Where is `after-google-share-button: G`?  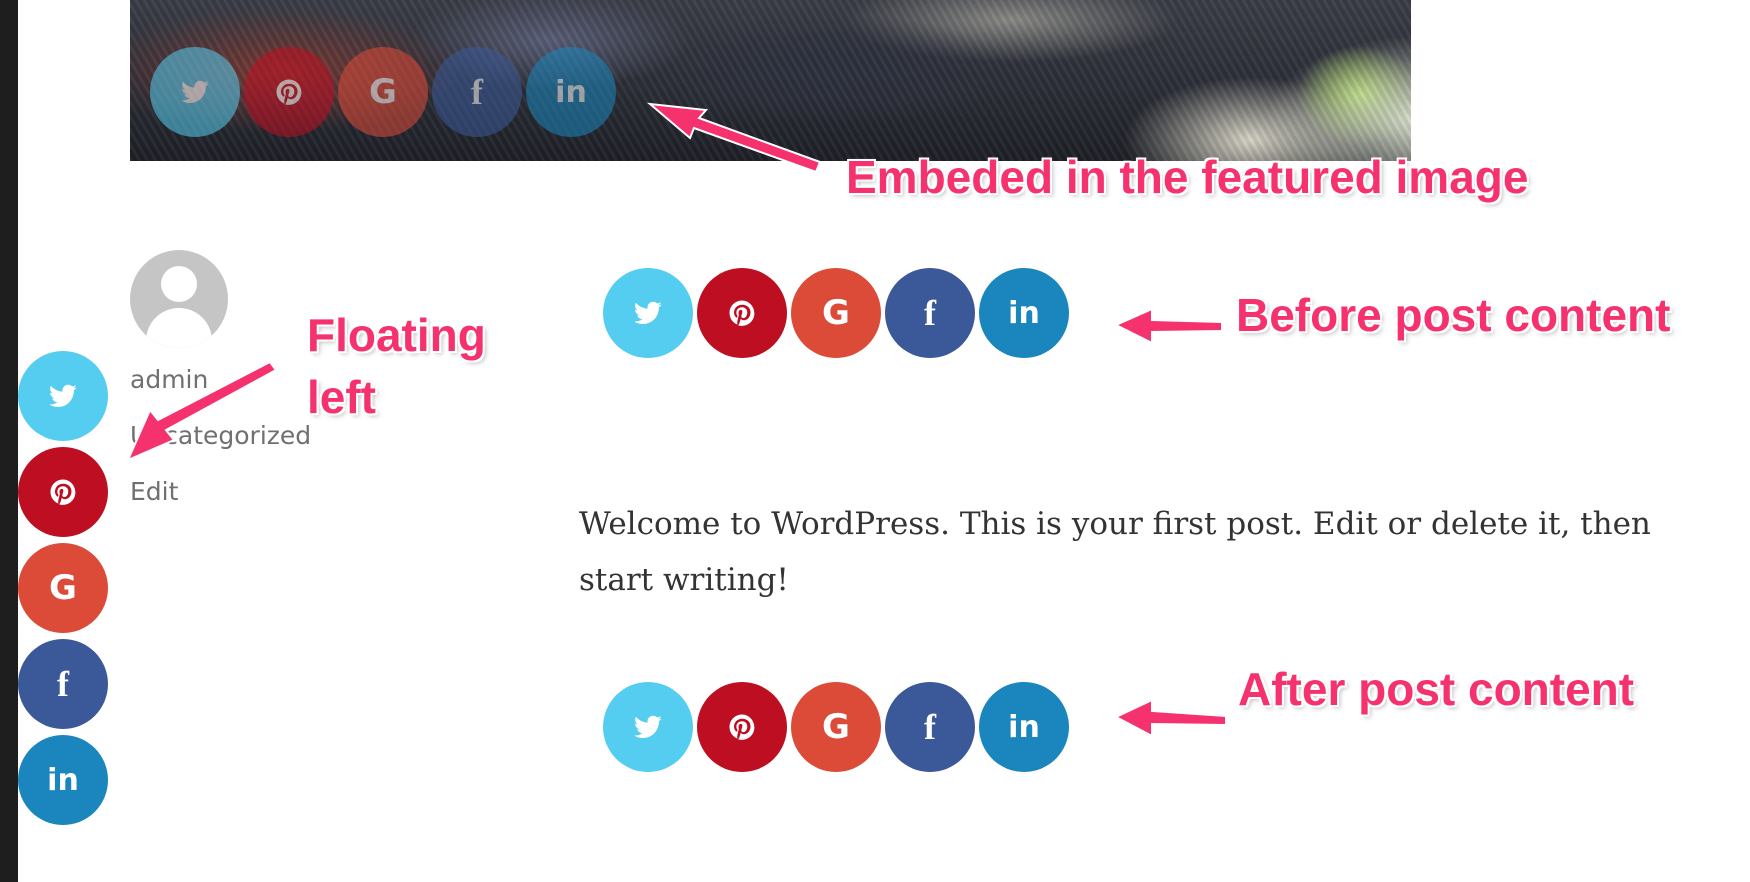 after-google-share-button: G is located at coordinates (836, 727).